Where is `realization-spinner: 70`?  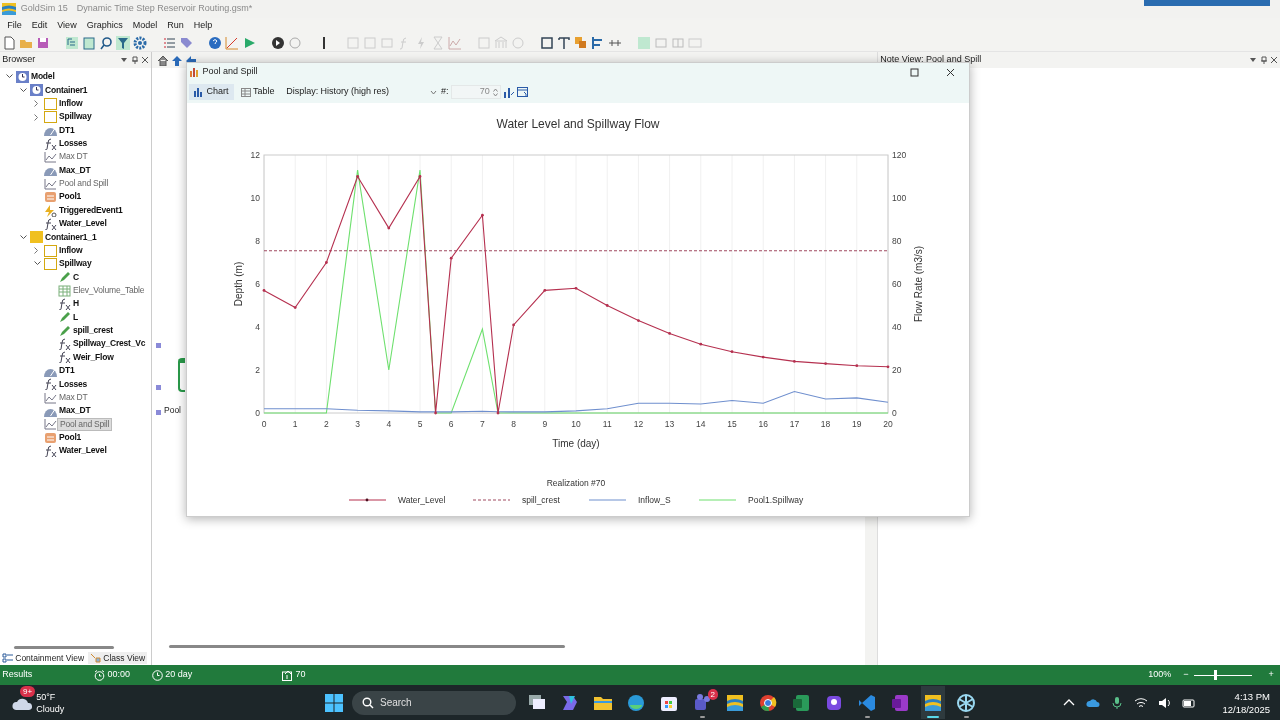
realization-spinner: 70 is located at coordinates (475, 92).